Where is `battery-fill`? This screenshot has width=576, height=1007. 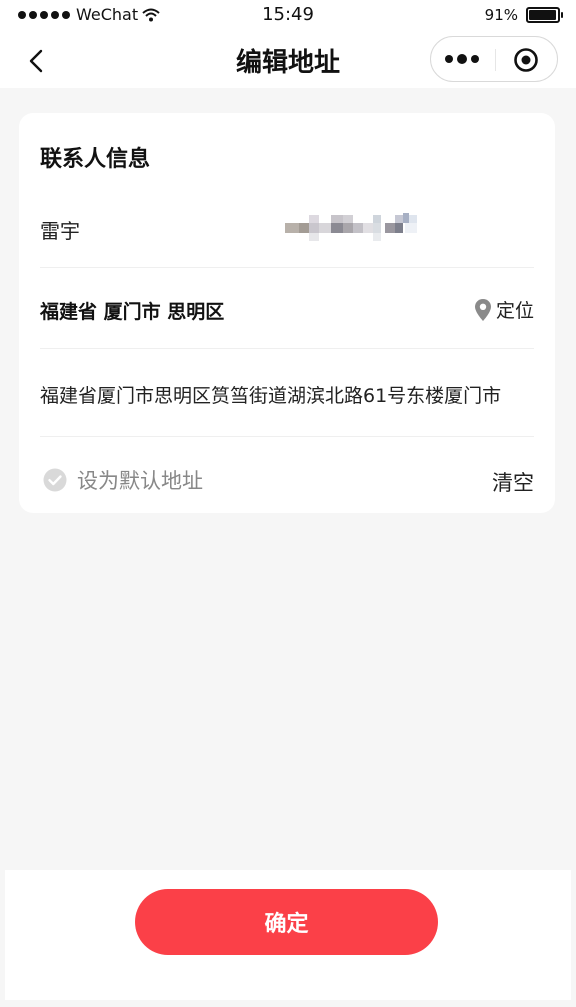 battery-fill is located at coordinates (543, 15).